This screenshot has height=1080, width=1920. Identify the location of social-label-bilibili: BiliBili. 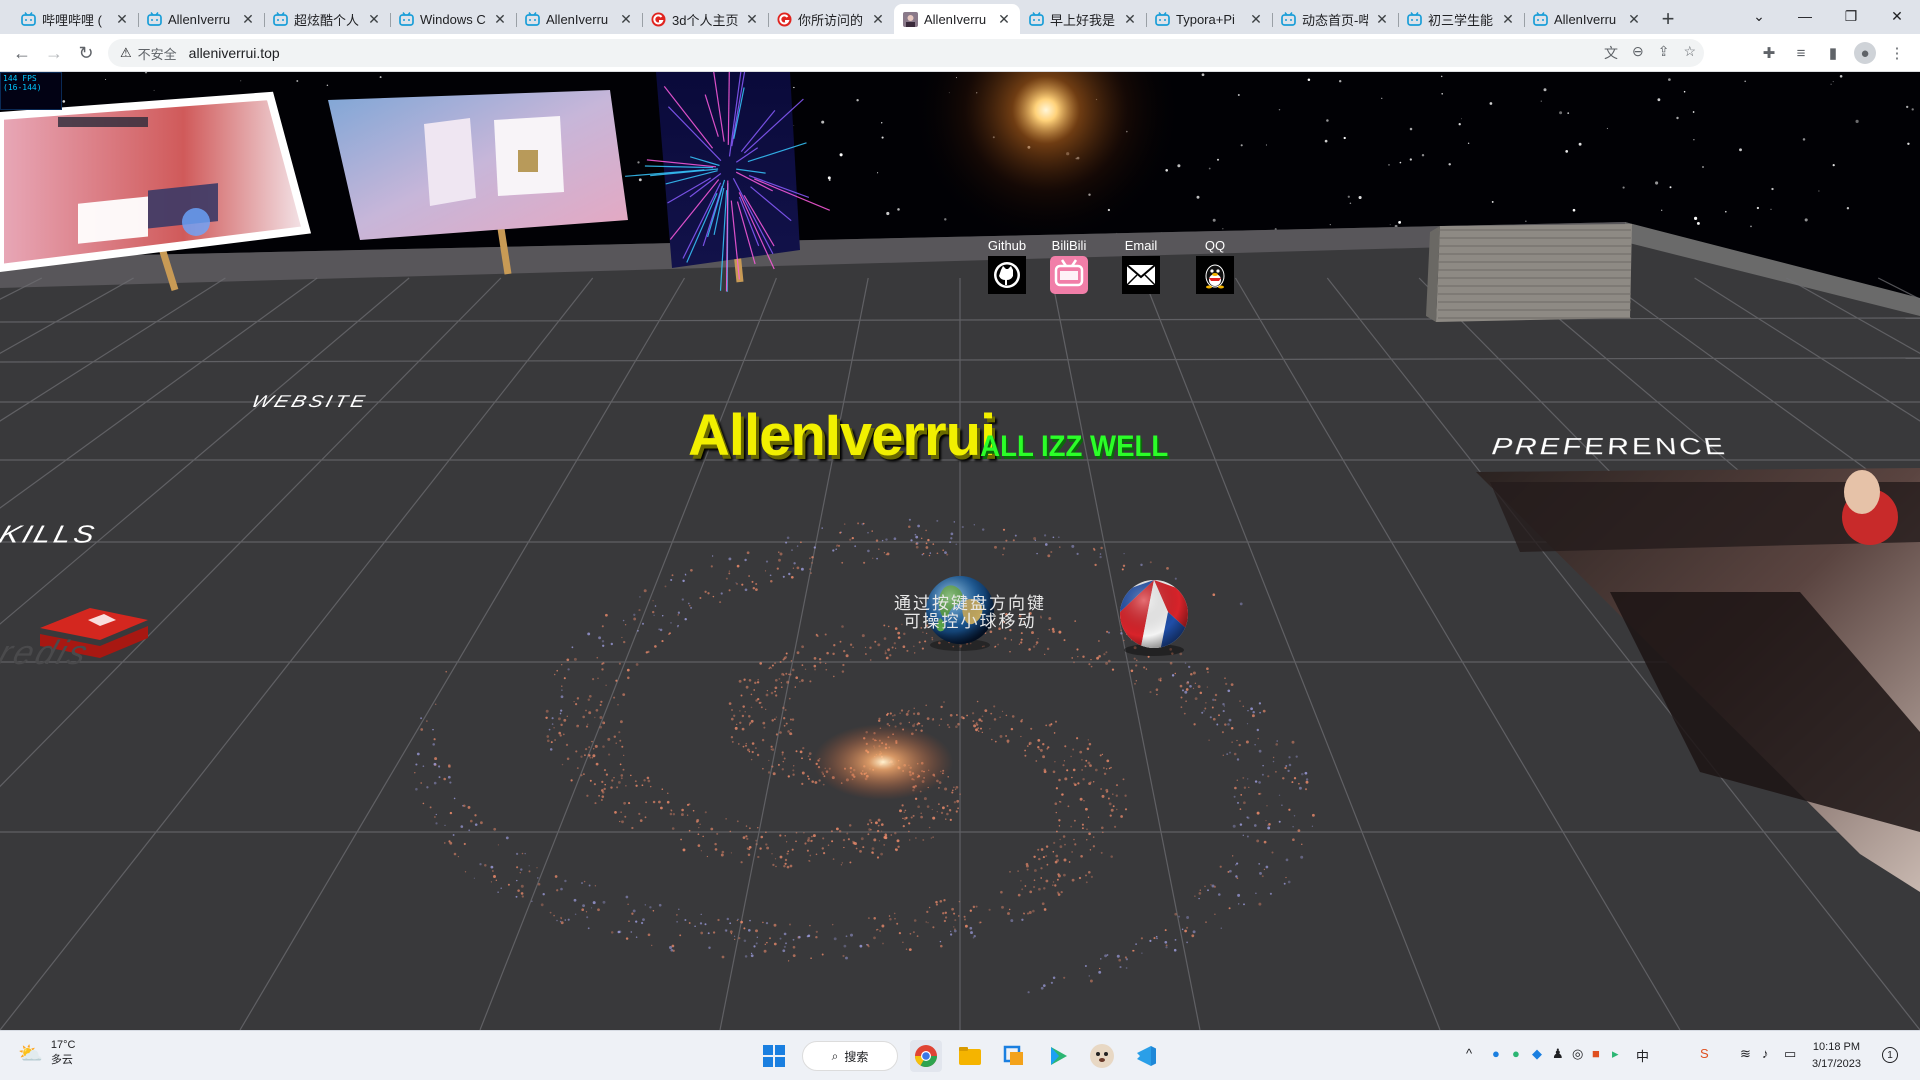
(1069, 245).